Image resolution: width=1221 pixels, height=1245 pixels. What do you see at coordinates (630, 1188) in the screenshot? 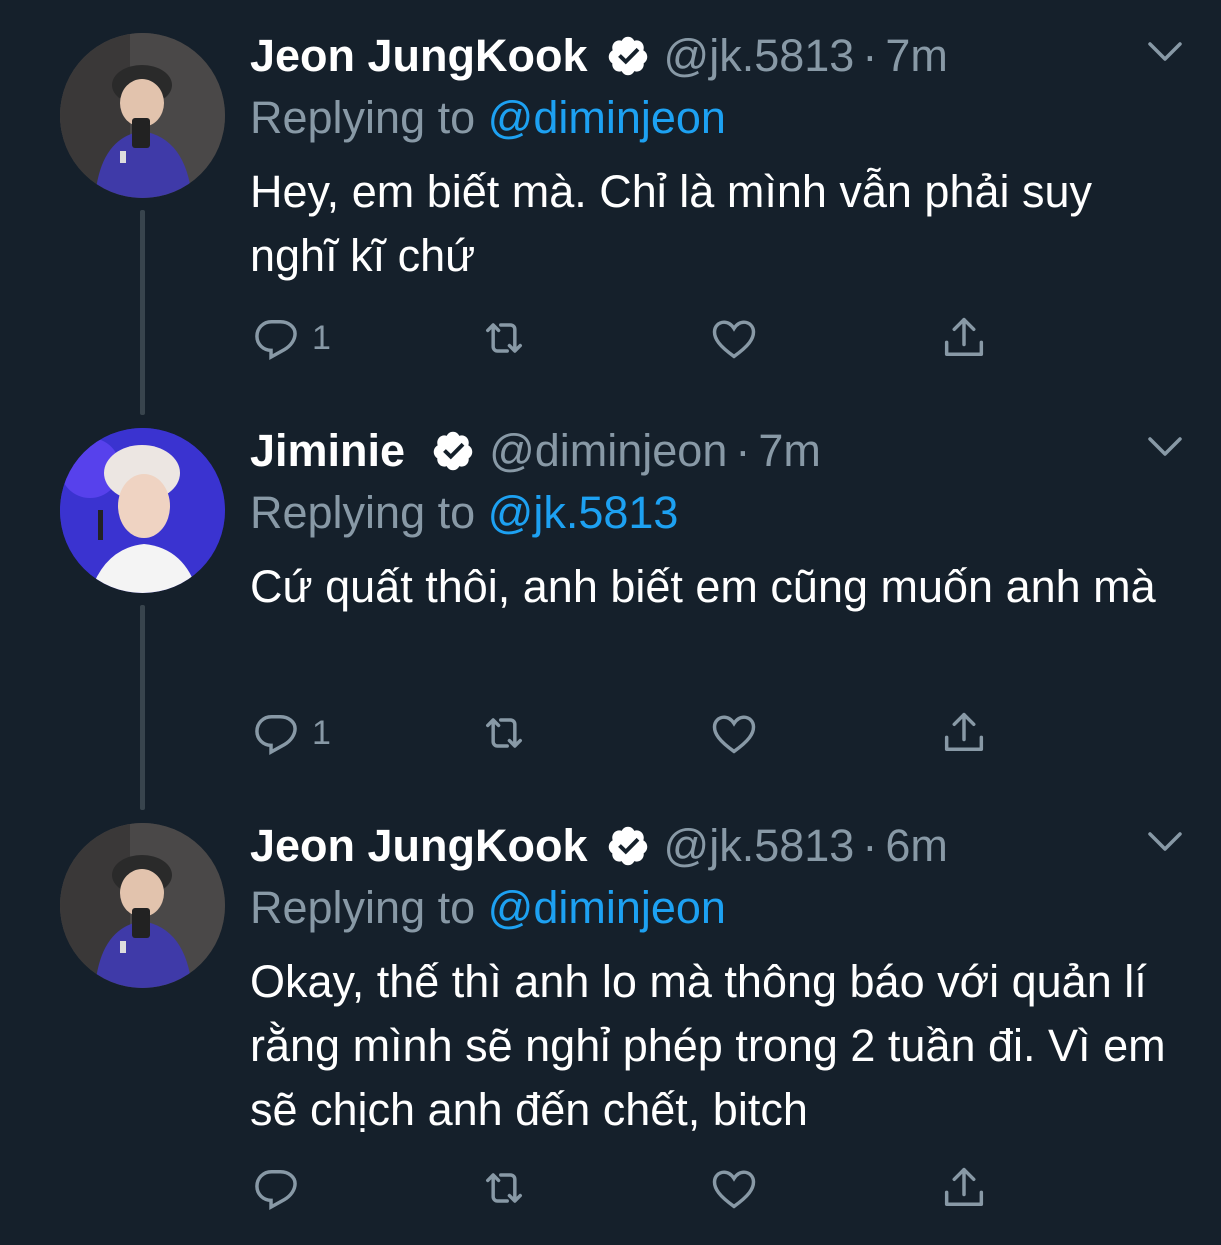
I see `tweet-actions` at bounding box center [630, 1188].